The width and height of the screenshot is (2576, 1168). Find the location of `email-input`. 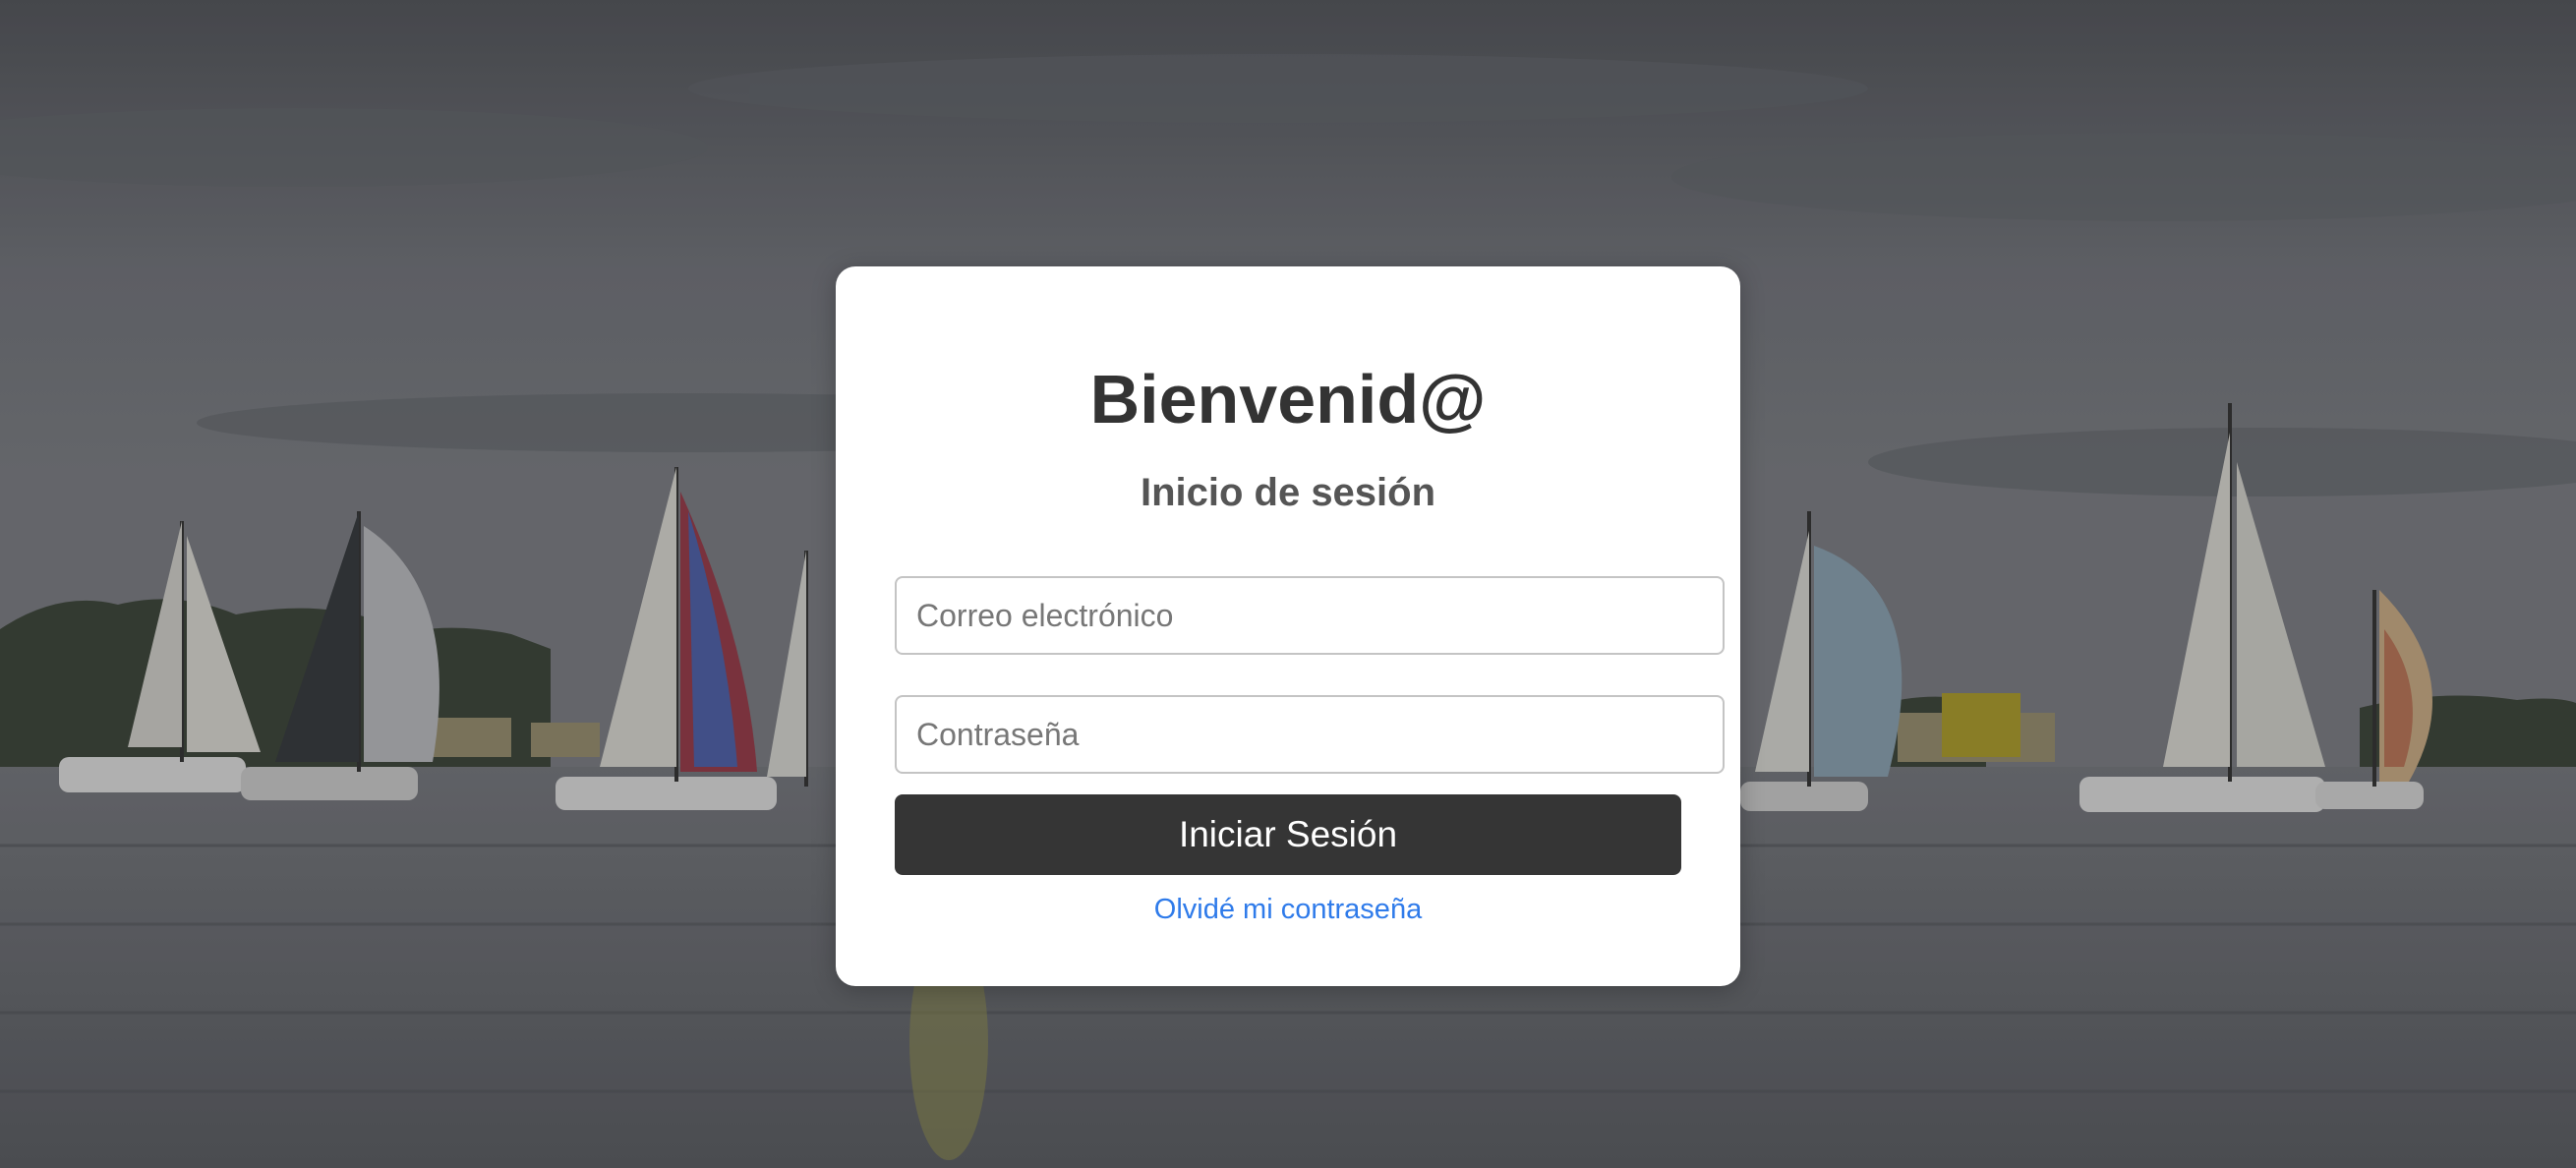

email-input is located at coordinates (1310, 615).